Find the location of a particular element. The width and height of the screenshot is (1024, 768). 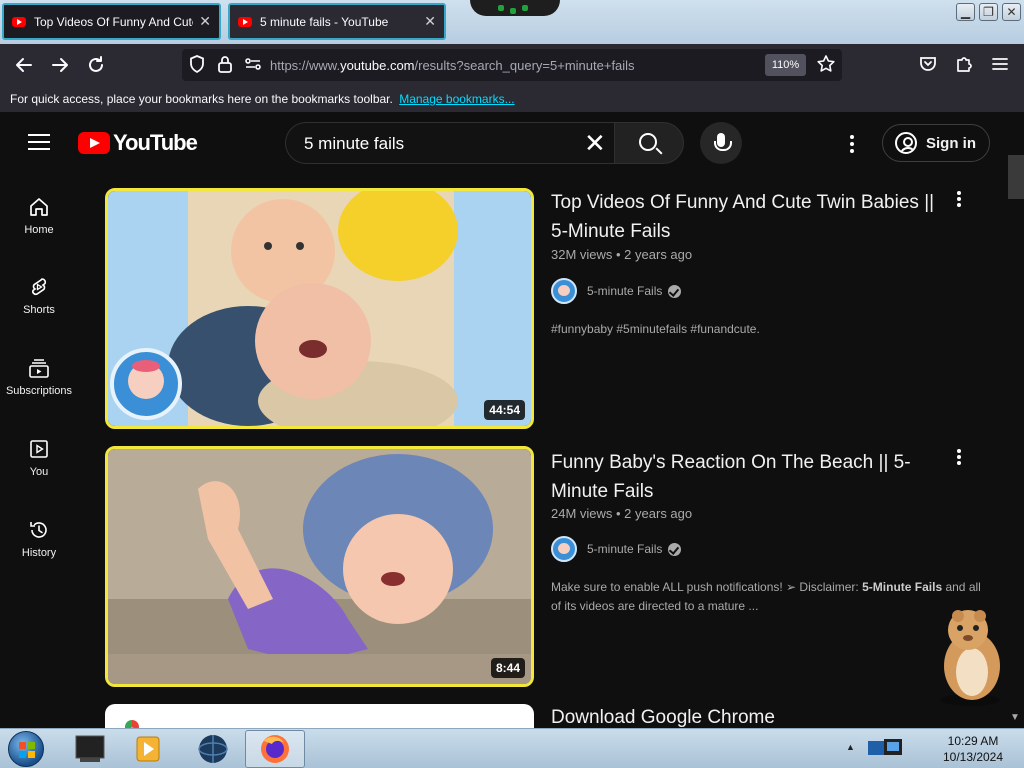

video-thumbnail: 44:54 is located at coordinates (319, 308).